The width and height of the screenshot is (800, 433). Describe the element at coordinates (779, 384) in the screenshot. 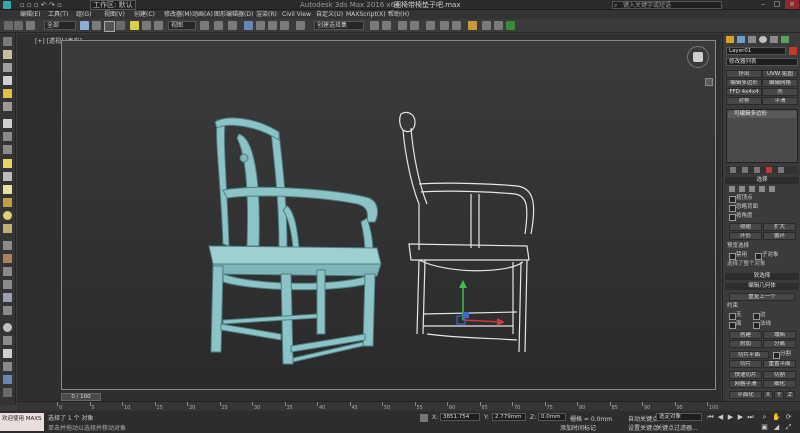

I see `tessellate-button: 细化` at that location.